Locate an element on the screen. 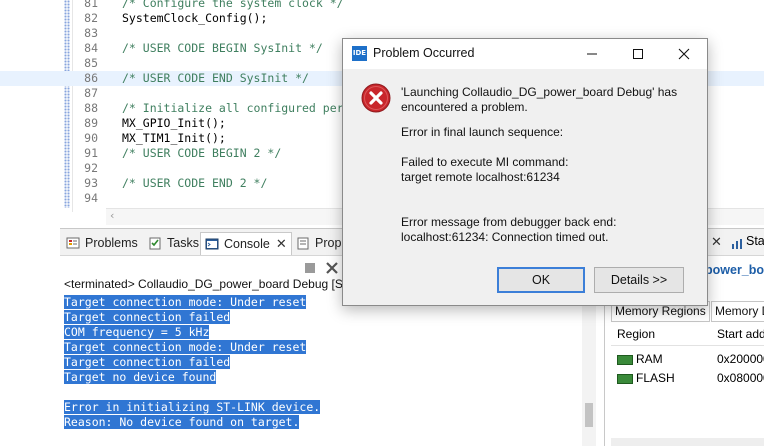 The width and height of the screenshot is (764, 446). line-number: 82 is located at coordinates (91, 18).